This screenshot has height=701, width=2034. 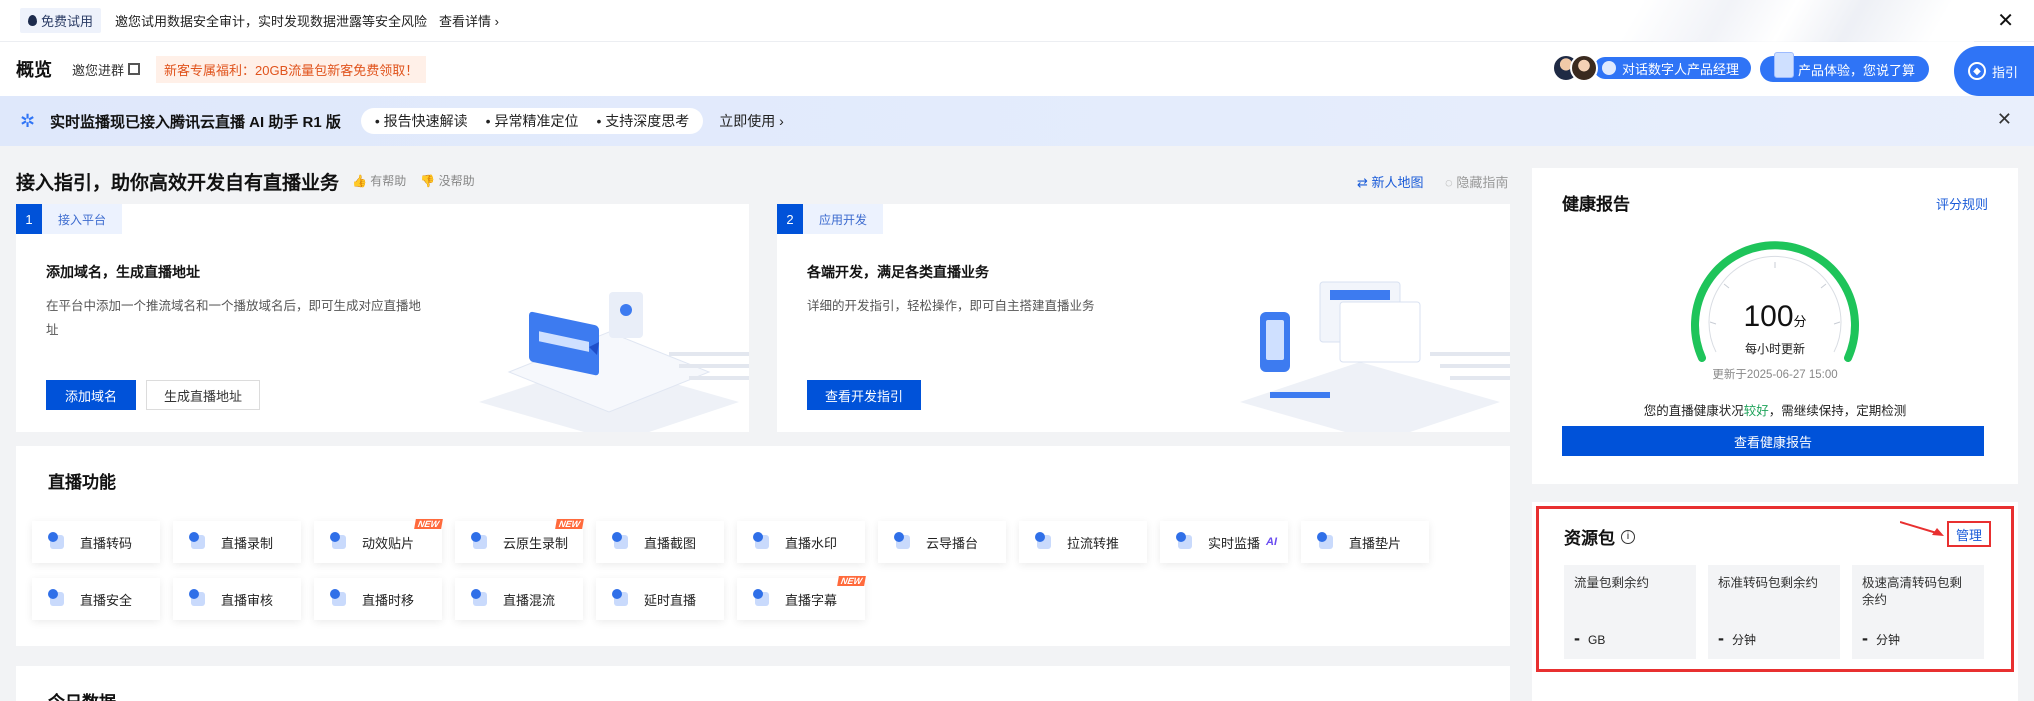 What do you see at coordinates (82, 219) in the screenshot?
I see `step-tag: 接入平台` at bounding box center [82, 219].